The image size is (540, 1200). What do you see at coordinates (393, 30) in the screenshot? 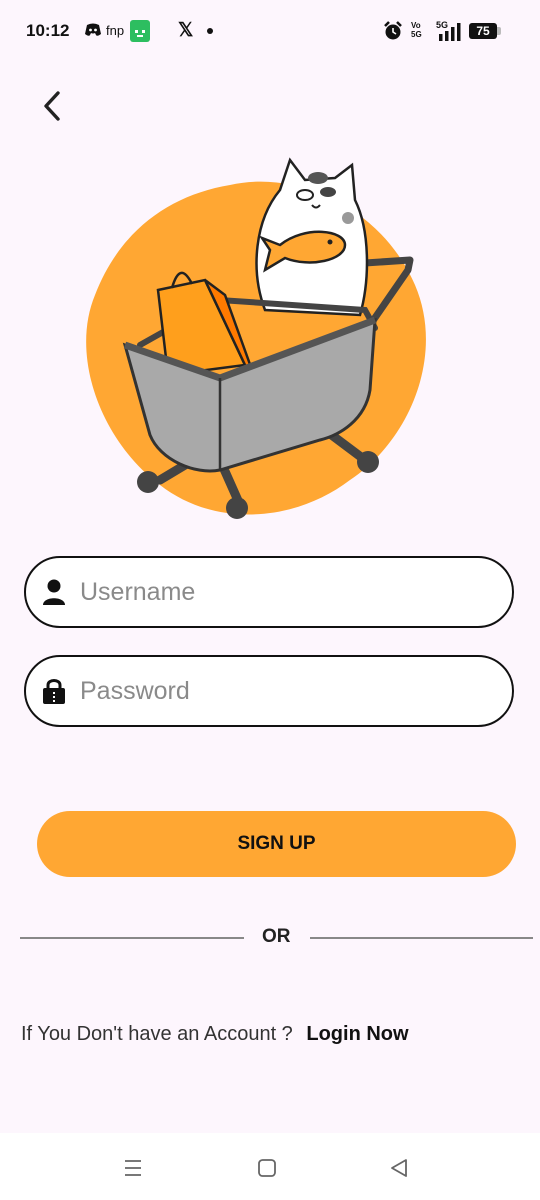
I see `alarm-icon` at bounding box center [393, 30].